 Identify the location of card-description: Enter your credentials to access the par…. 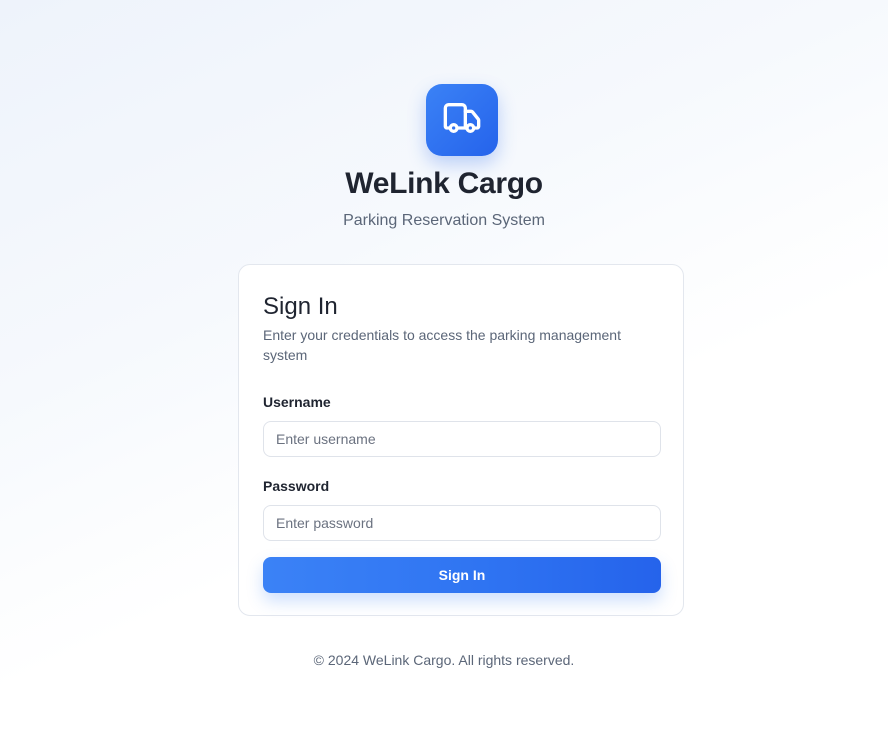
(442, 345).